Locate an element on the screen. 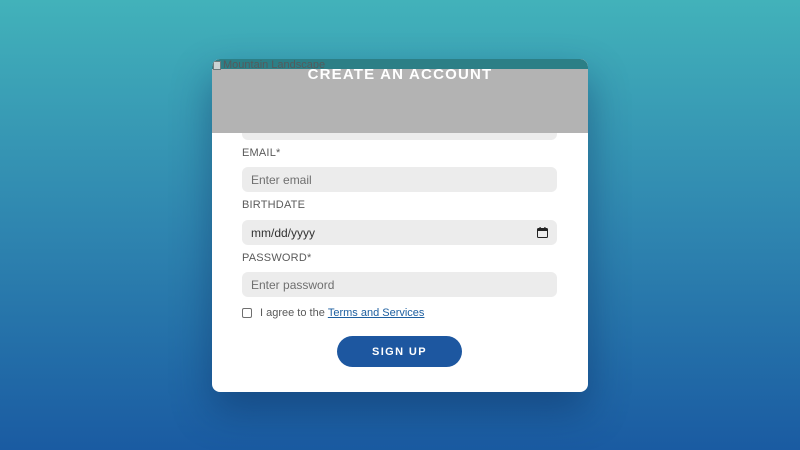  password-input is located at coordinates (399, 284).